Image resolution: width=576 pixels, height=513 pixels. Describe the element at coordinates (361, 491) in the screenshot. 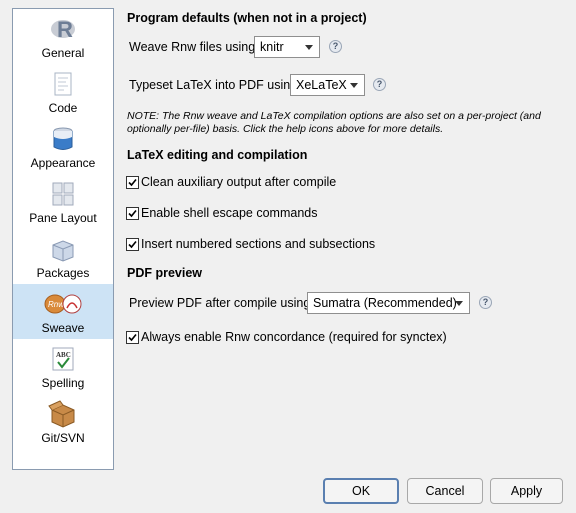

I see `ok-button: OK` at that location.